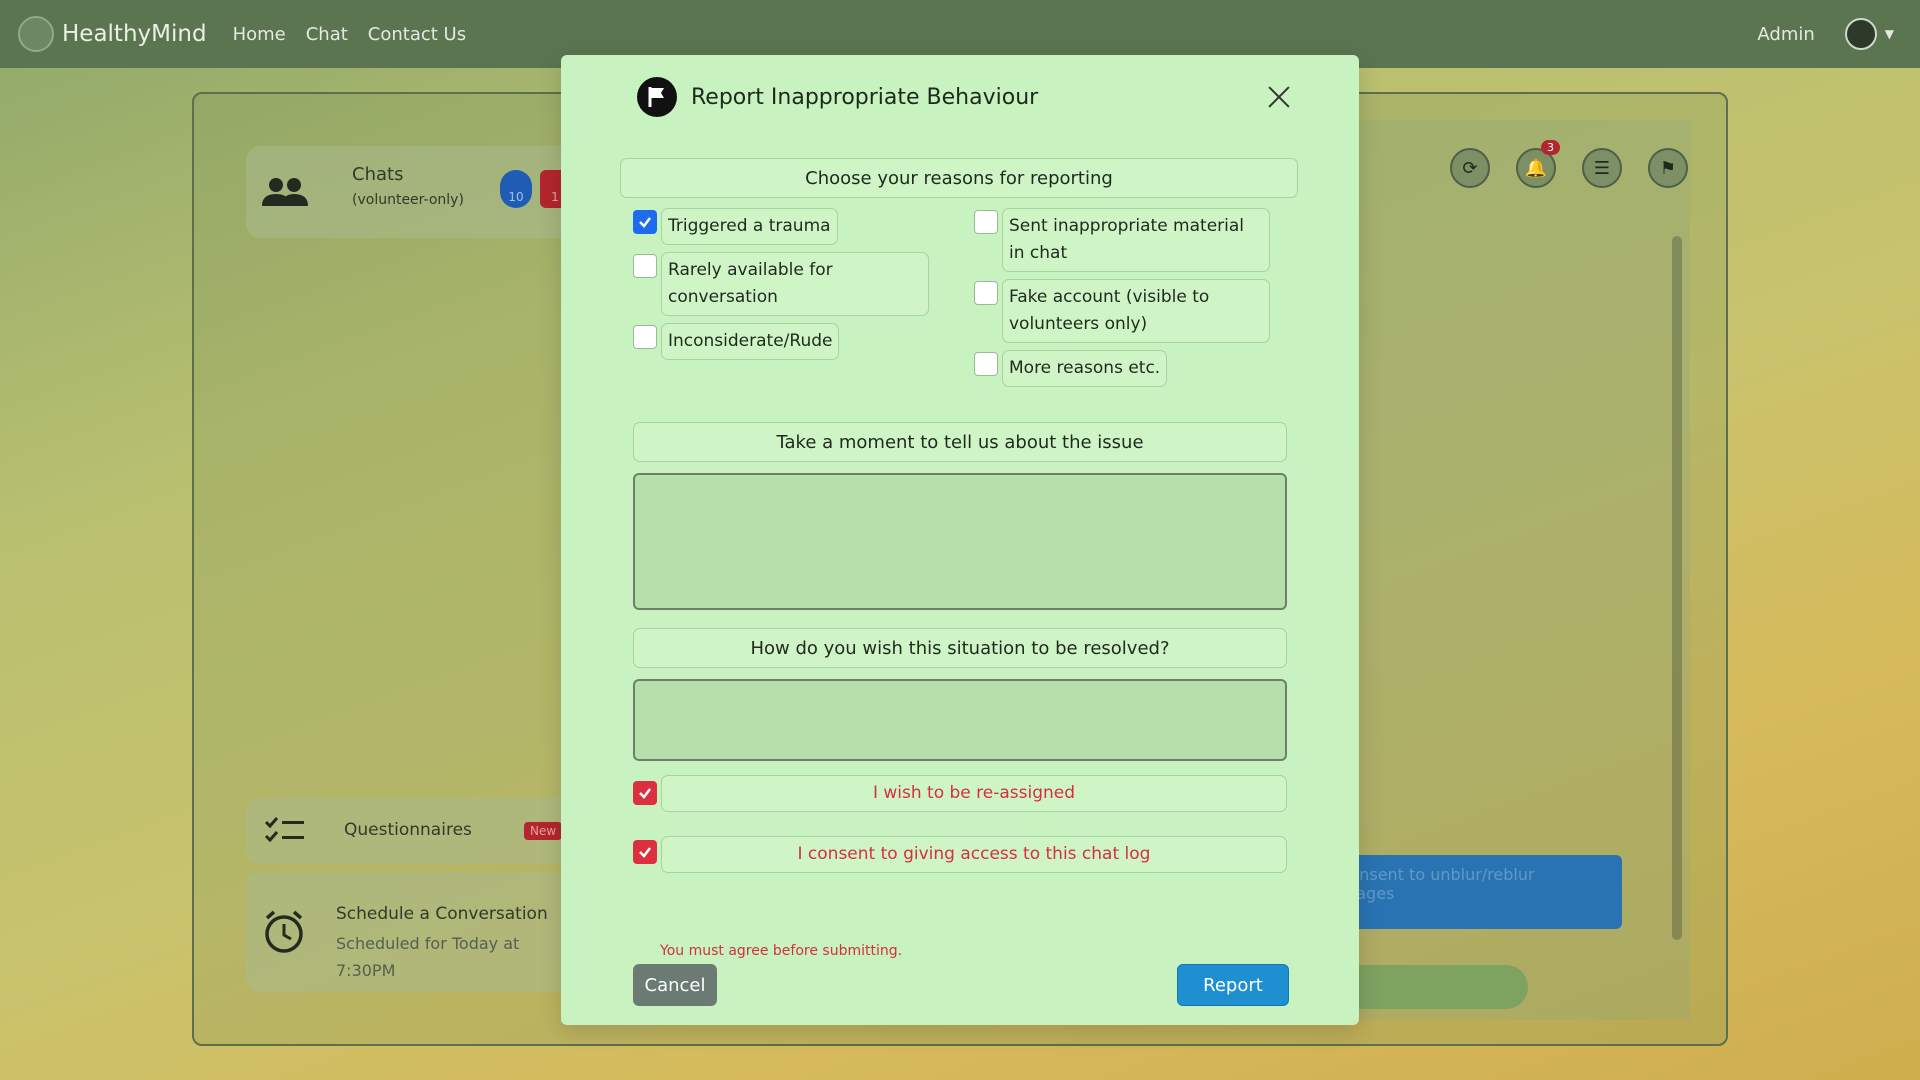 This screenshot has width=1920, height=1080. I want to click on cancel-button: Cancel, so click(675, 985).